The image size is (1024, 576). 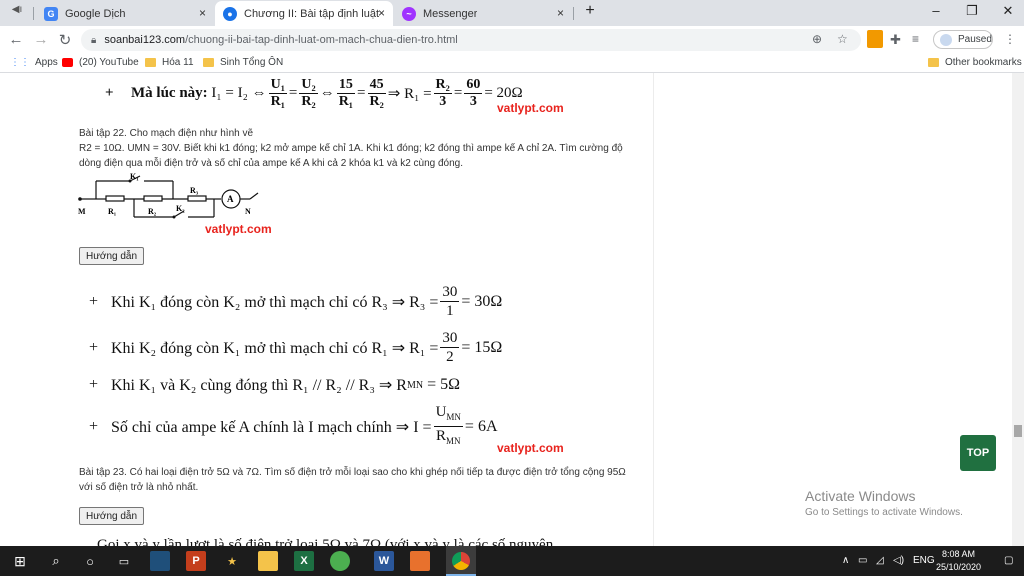 What do you see at coordinates (16, 39) in the screenshot?
I see `back-arrow-icon: ←` at bounding box center [16, 39].